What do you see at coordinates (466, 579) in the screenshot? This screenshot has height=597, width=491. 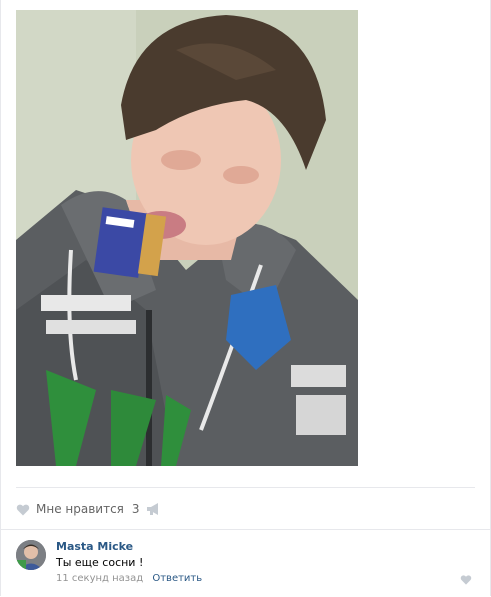 I see `comment-heart-icon` at bounding box center [466, 579].